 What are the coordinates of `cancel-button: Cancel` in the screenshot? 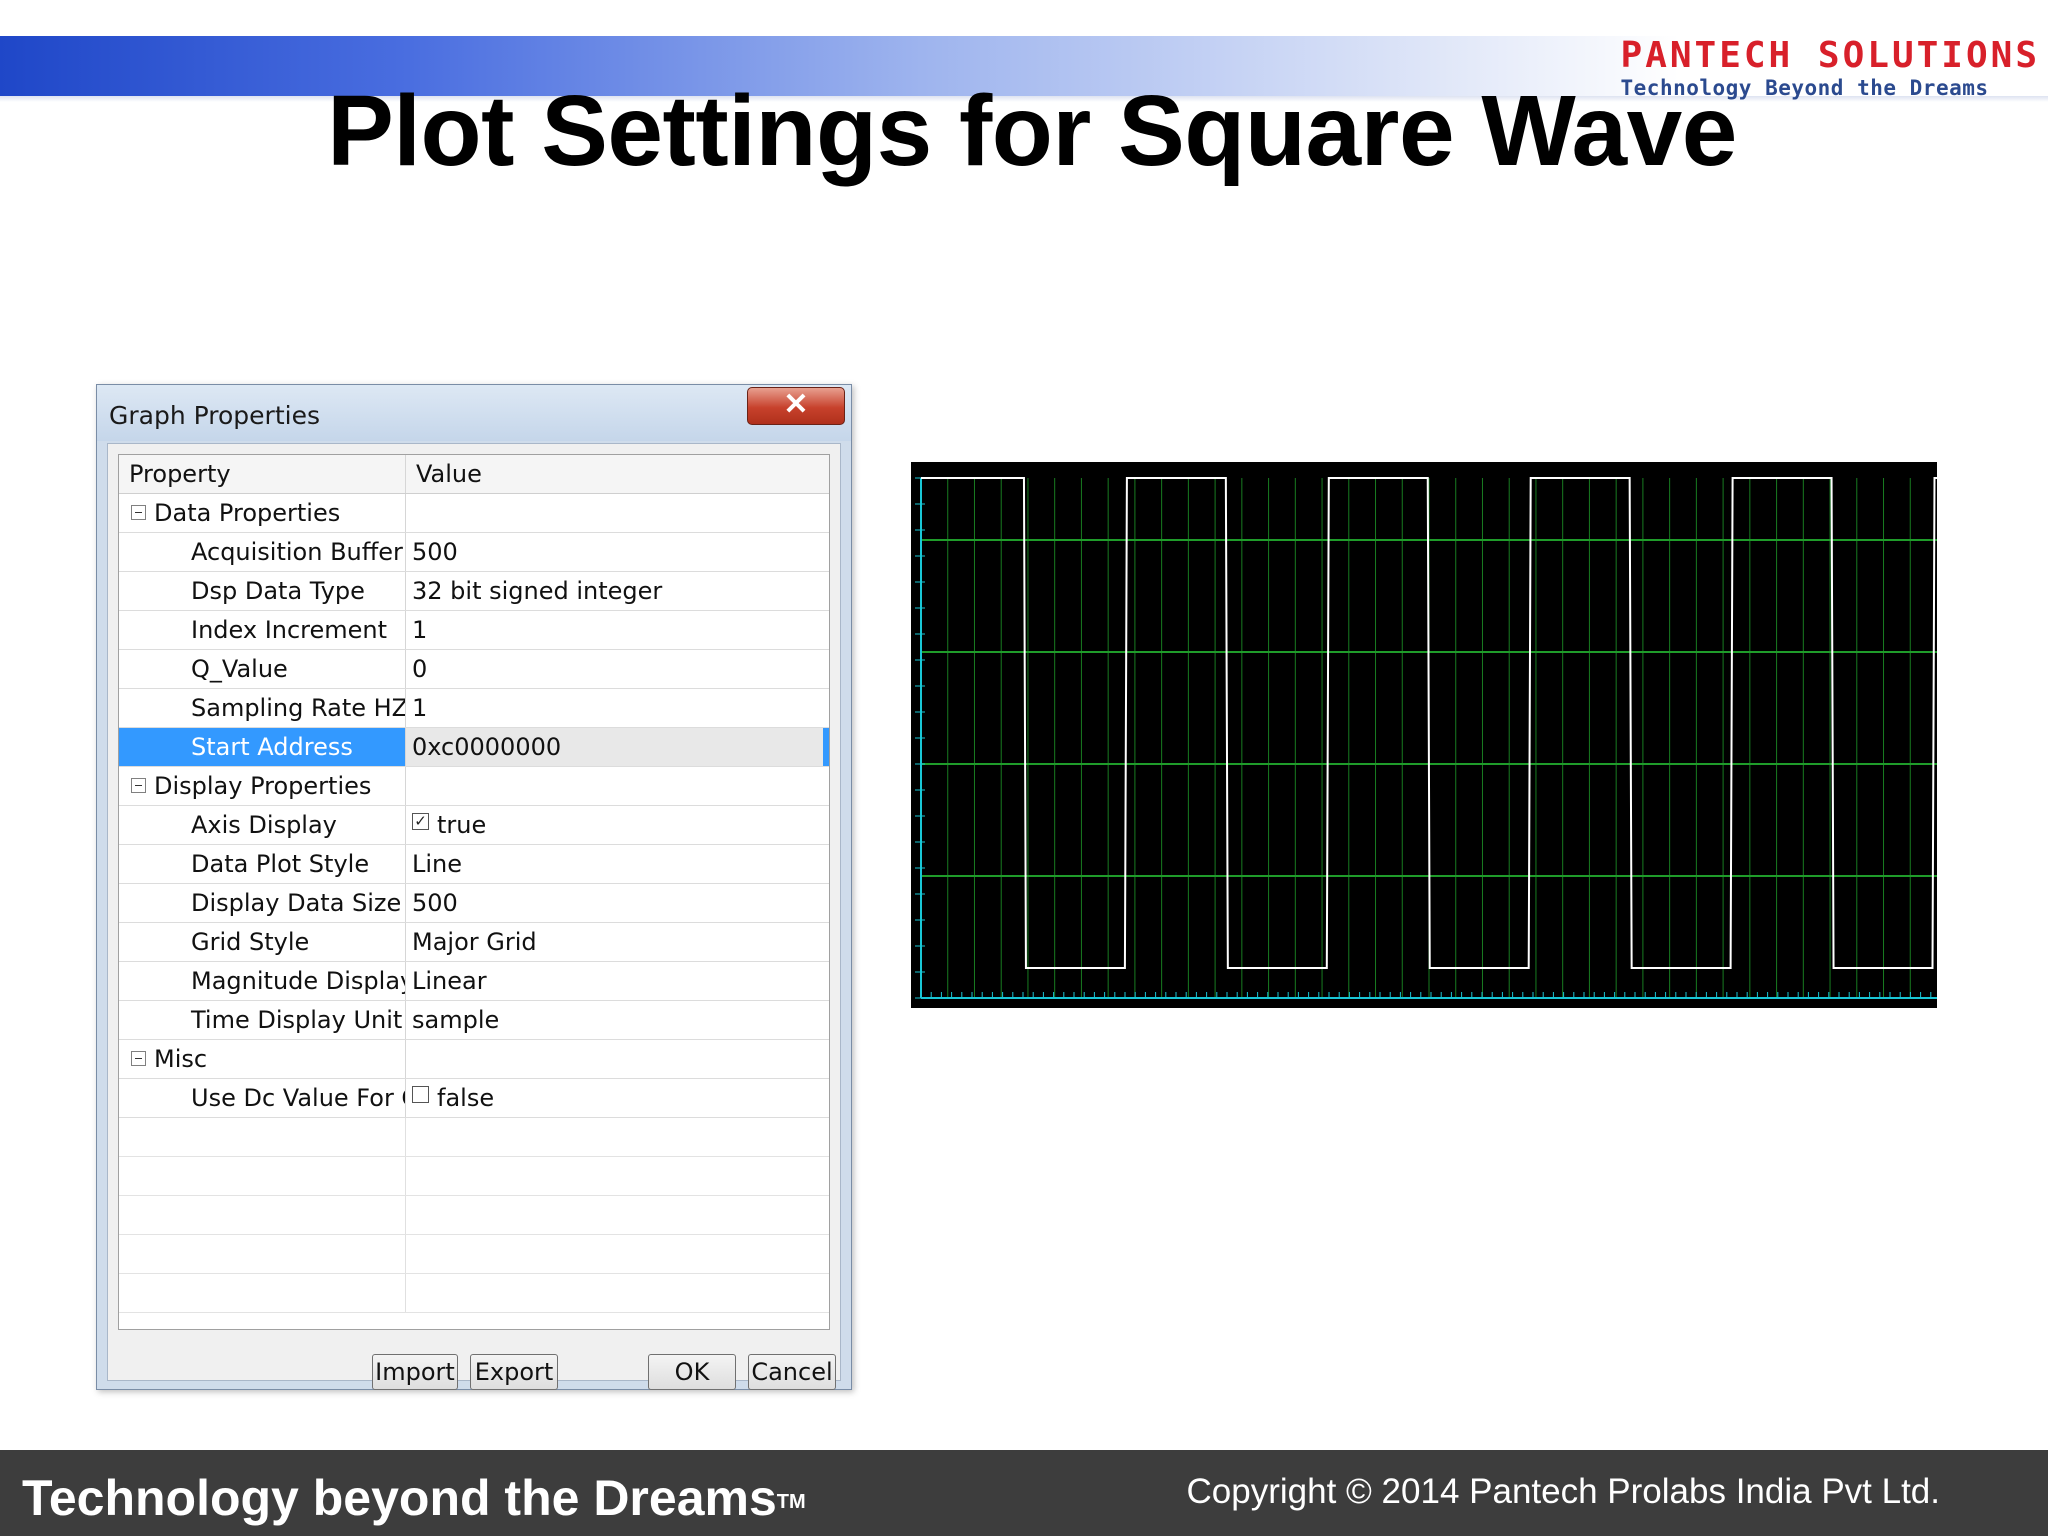 It's located at (792, 1372).